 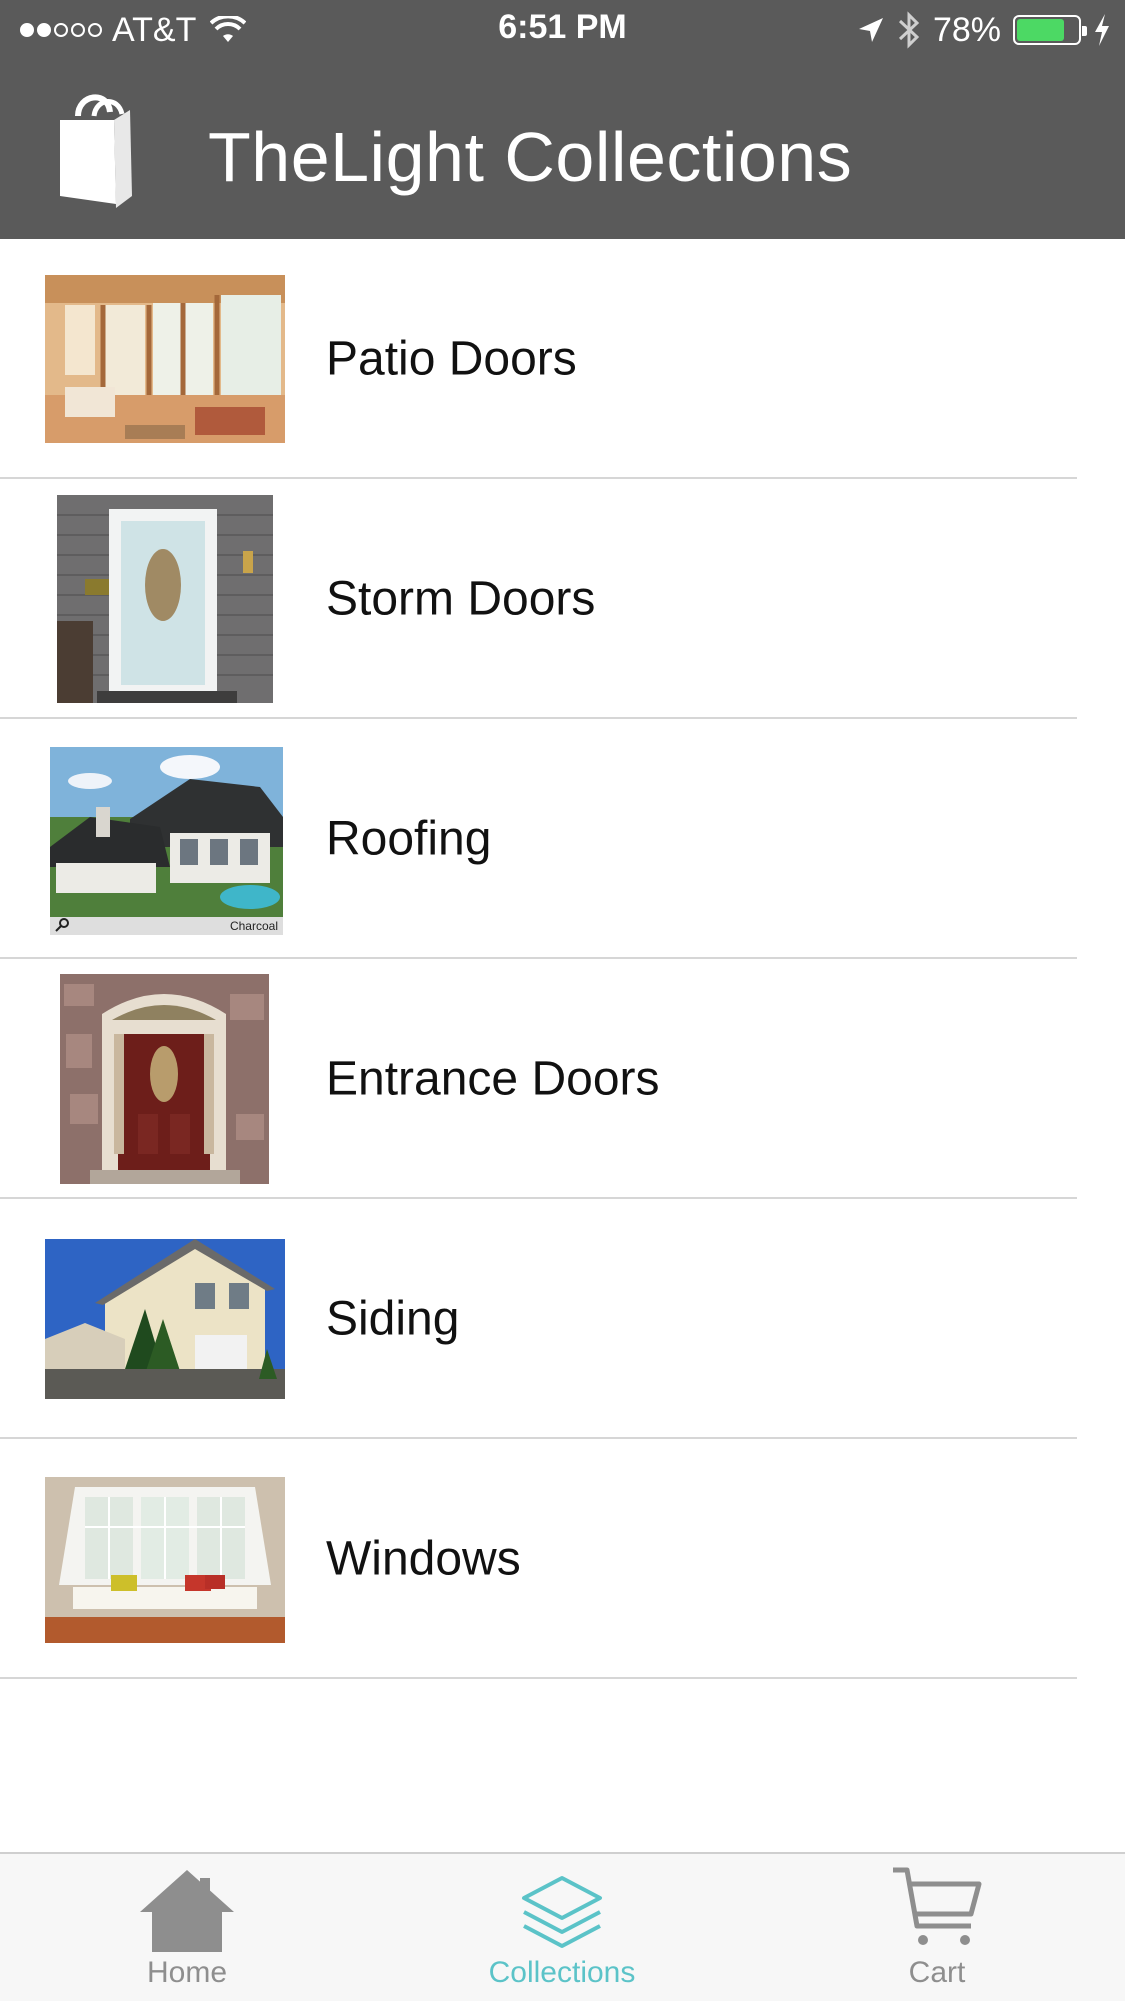 What do you see at coordinates (562, 839) in the screenshot?
I see `list-item-roofing: Charcoal Roofing` at bounding box center [562, 839].